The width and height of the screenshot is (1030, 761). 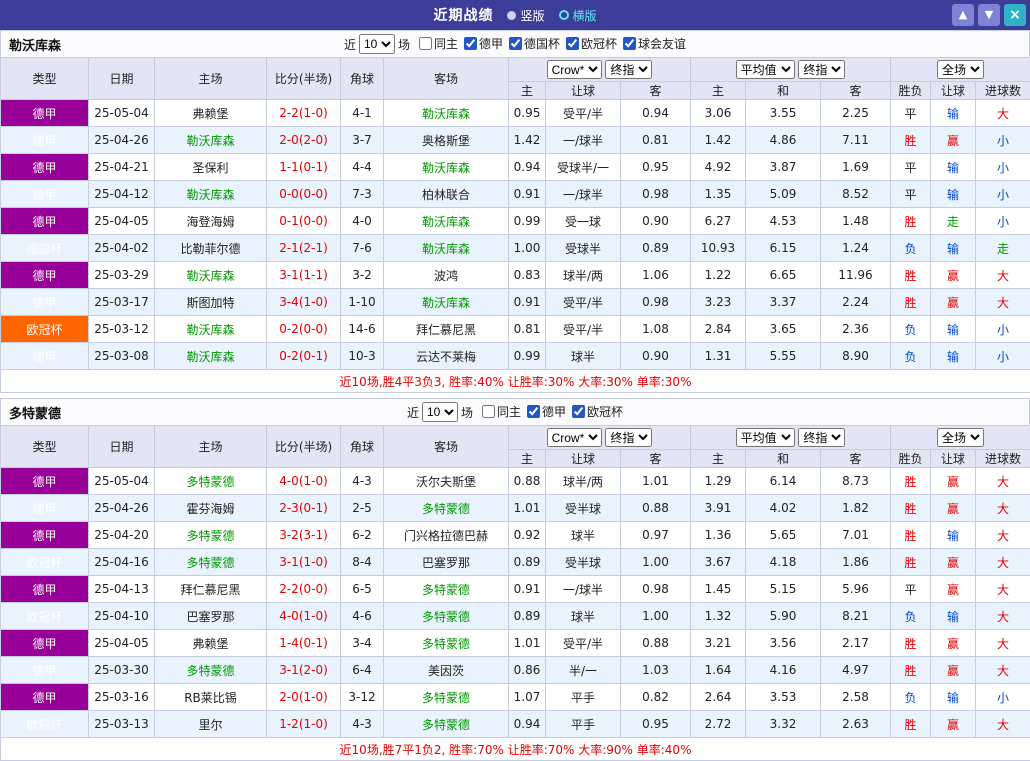 What do you see at coordinates (362, 508) in the screenshot?
I see `corner-score: 2-5` at bounding box center [362, 508].